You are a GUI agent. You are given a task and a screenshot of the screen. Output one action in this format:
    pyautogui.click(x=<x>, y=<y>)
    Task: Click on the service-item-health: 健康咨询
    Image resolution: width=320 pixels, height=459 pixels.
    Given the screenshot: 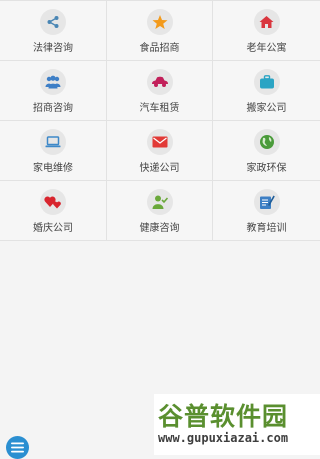 What is the action you would take?
    pyautogui.click(x=160, y=211)
    